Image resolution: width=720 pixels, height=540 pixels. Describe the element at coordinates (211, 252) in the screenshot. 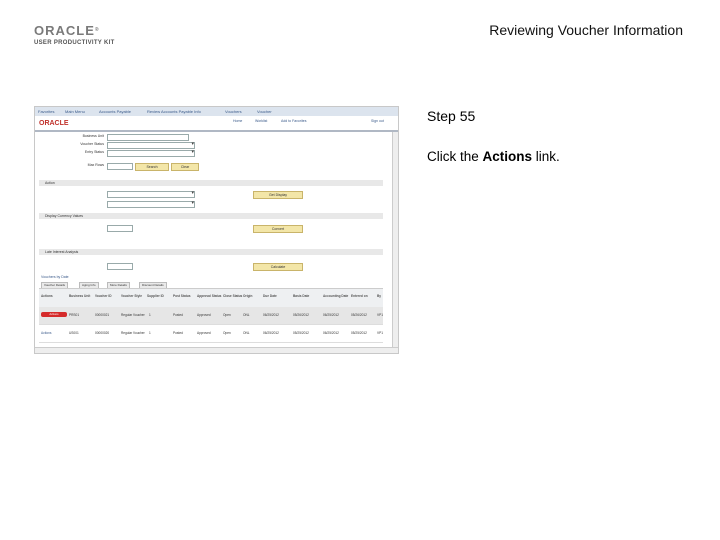

I see `section-late-interest: Late Interest Analysis` at that location.